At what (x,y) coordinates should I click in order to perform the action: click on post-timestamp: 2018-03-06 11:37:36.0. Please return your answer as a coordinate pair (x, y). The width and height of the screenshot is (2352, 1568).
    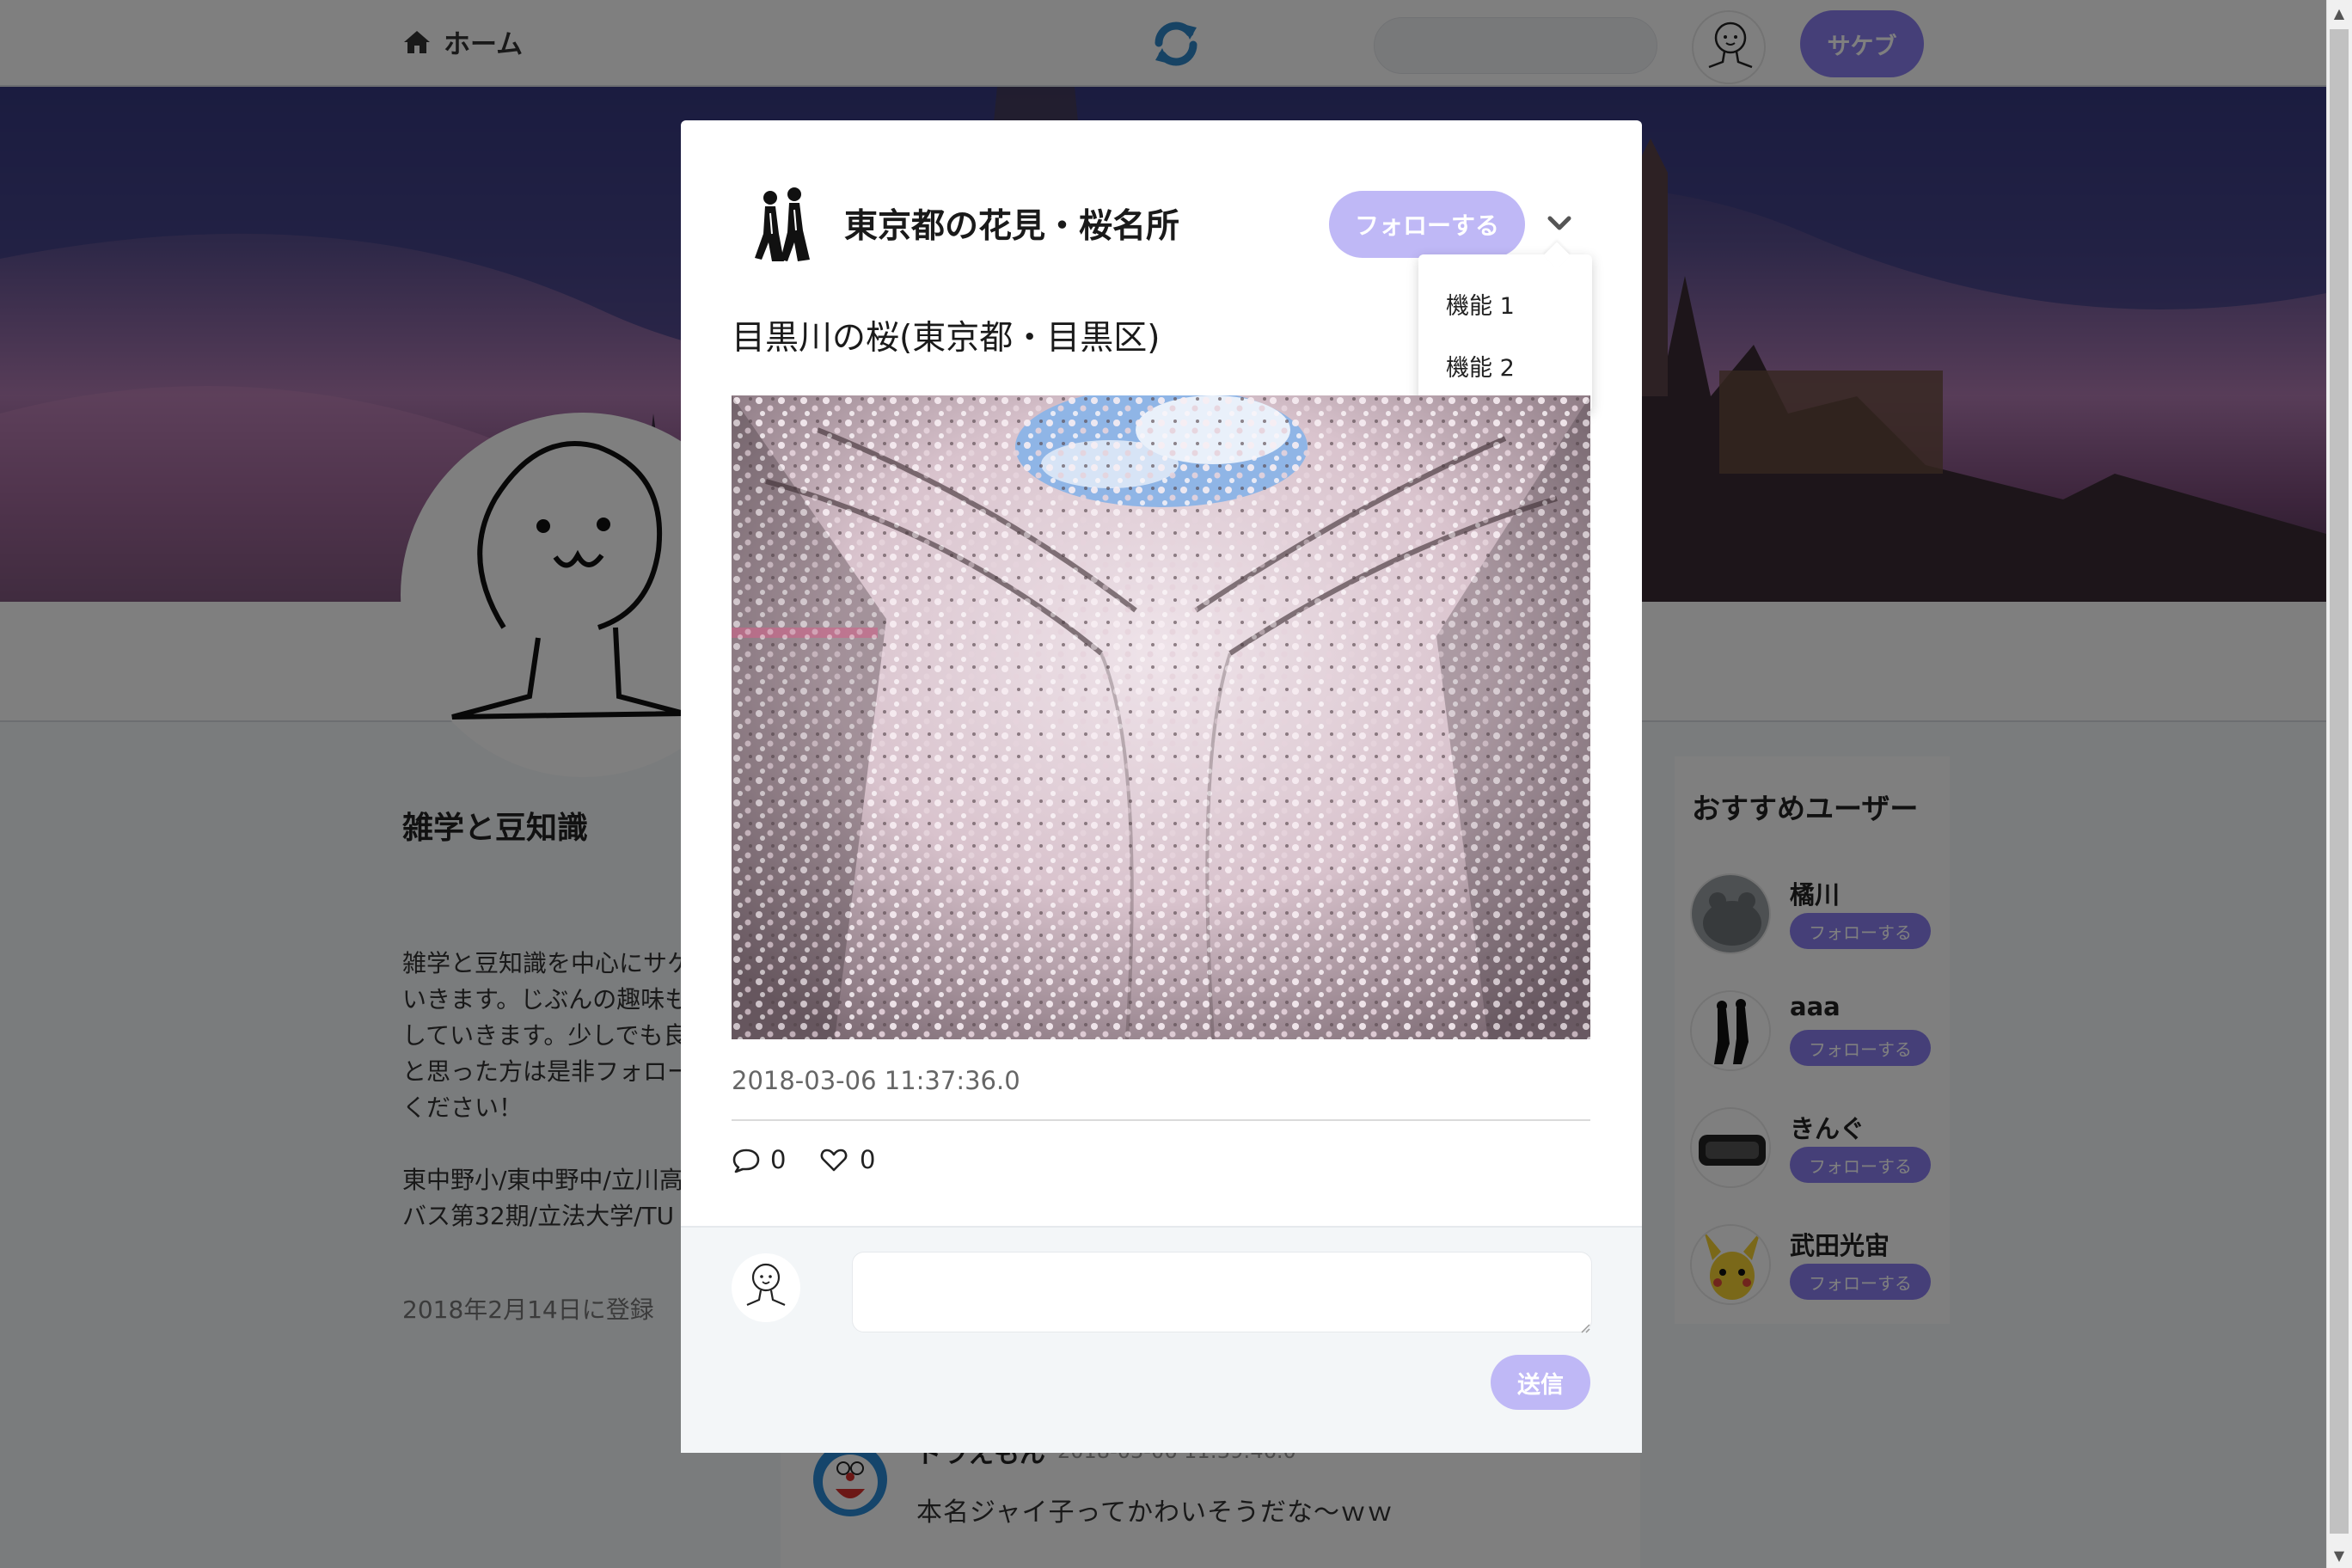
    Looking at the image, I should click on (876, 1080).